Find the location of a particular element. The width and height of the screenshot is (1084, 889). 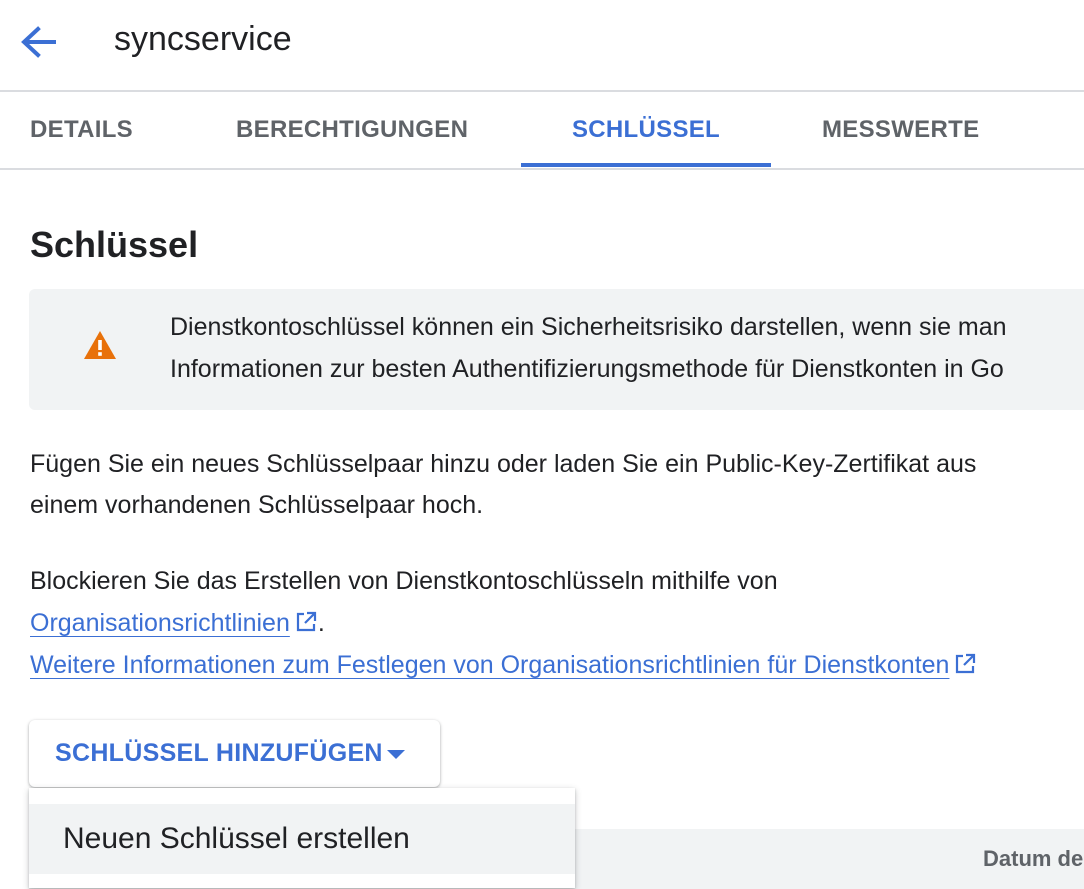

top-bar: syncservice is located at coordinates (542, 46).